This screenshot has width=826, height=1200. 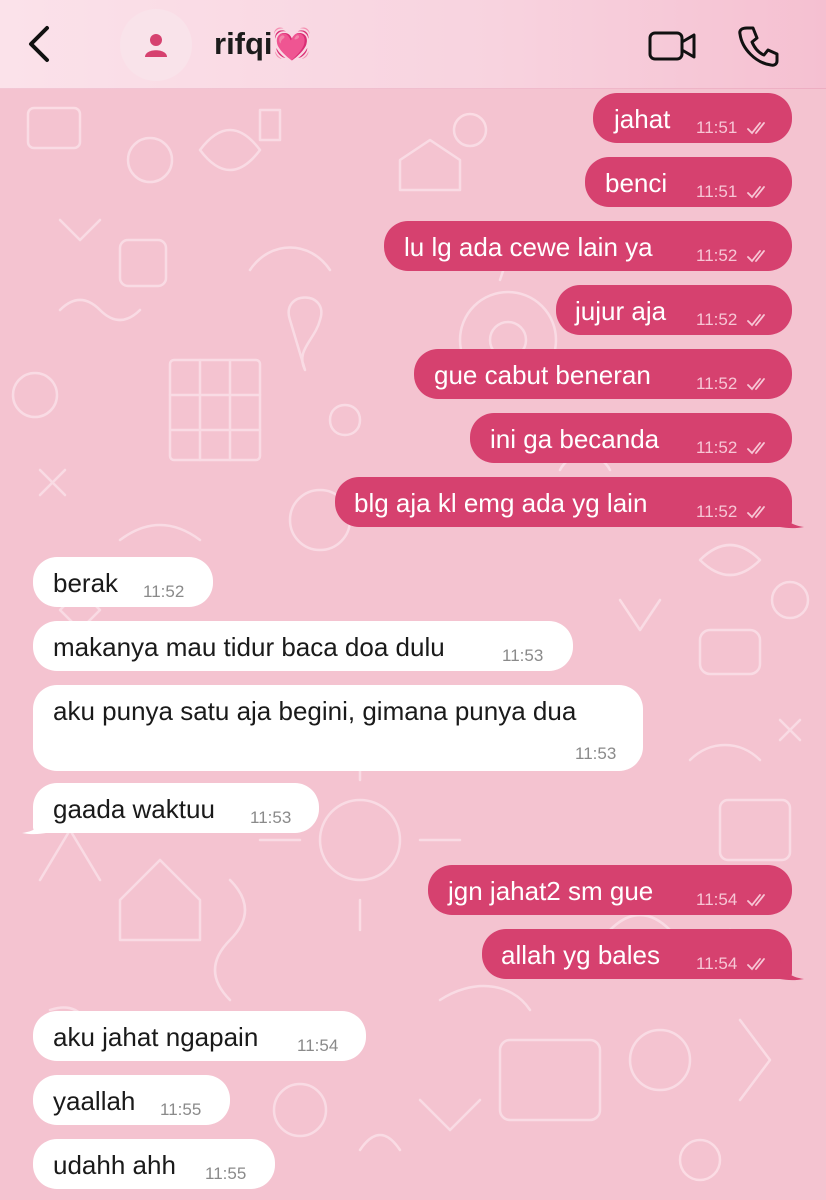 I want to click on message-bubble-incoming: makanya mau tidur baca doa dulu 11:53, so click(x=303, y=646).